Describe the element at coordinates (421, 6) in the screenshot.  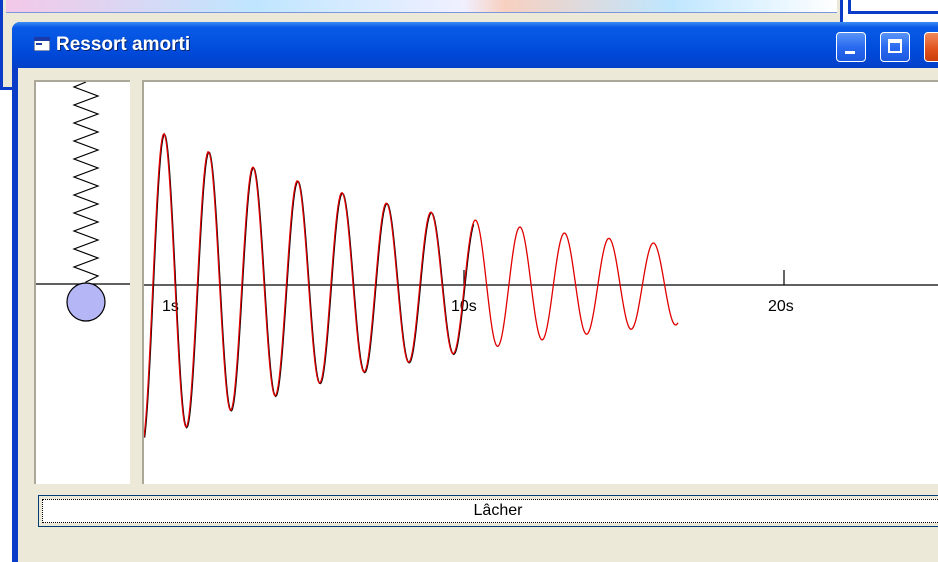
I see `background-window-strip` at that location.